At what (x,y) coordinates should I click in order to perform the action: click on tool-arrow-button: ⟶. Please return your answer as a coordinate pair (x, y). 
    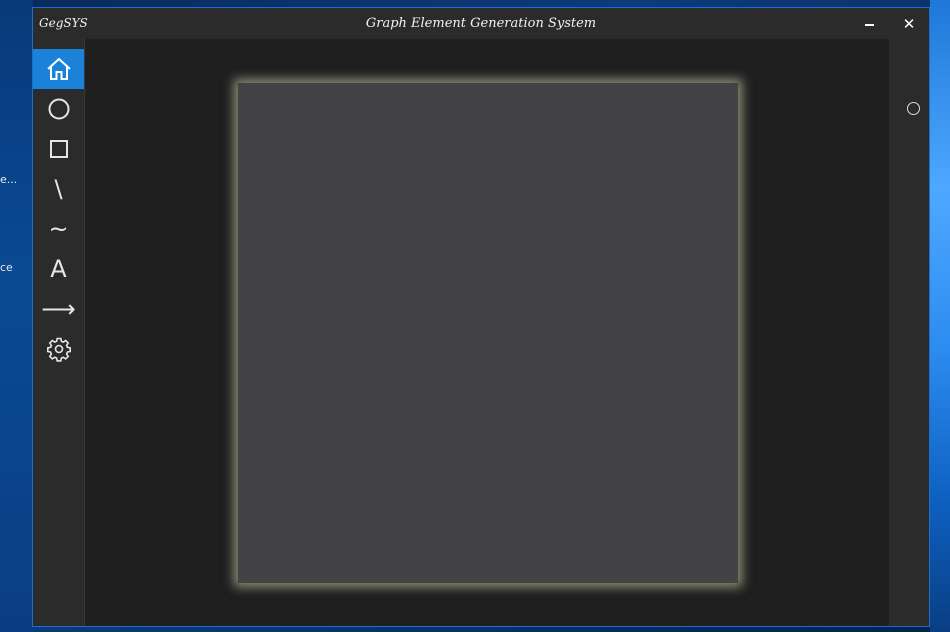
    Looking at the image, I should click on (58, 309).